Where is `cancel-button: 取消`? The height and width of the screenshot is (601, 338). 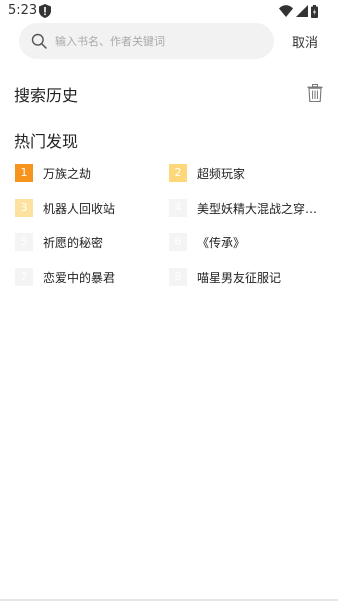
cancel-button: 取消 is located at coordinates (305, 41).